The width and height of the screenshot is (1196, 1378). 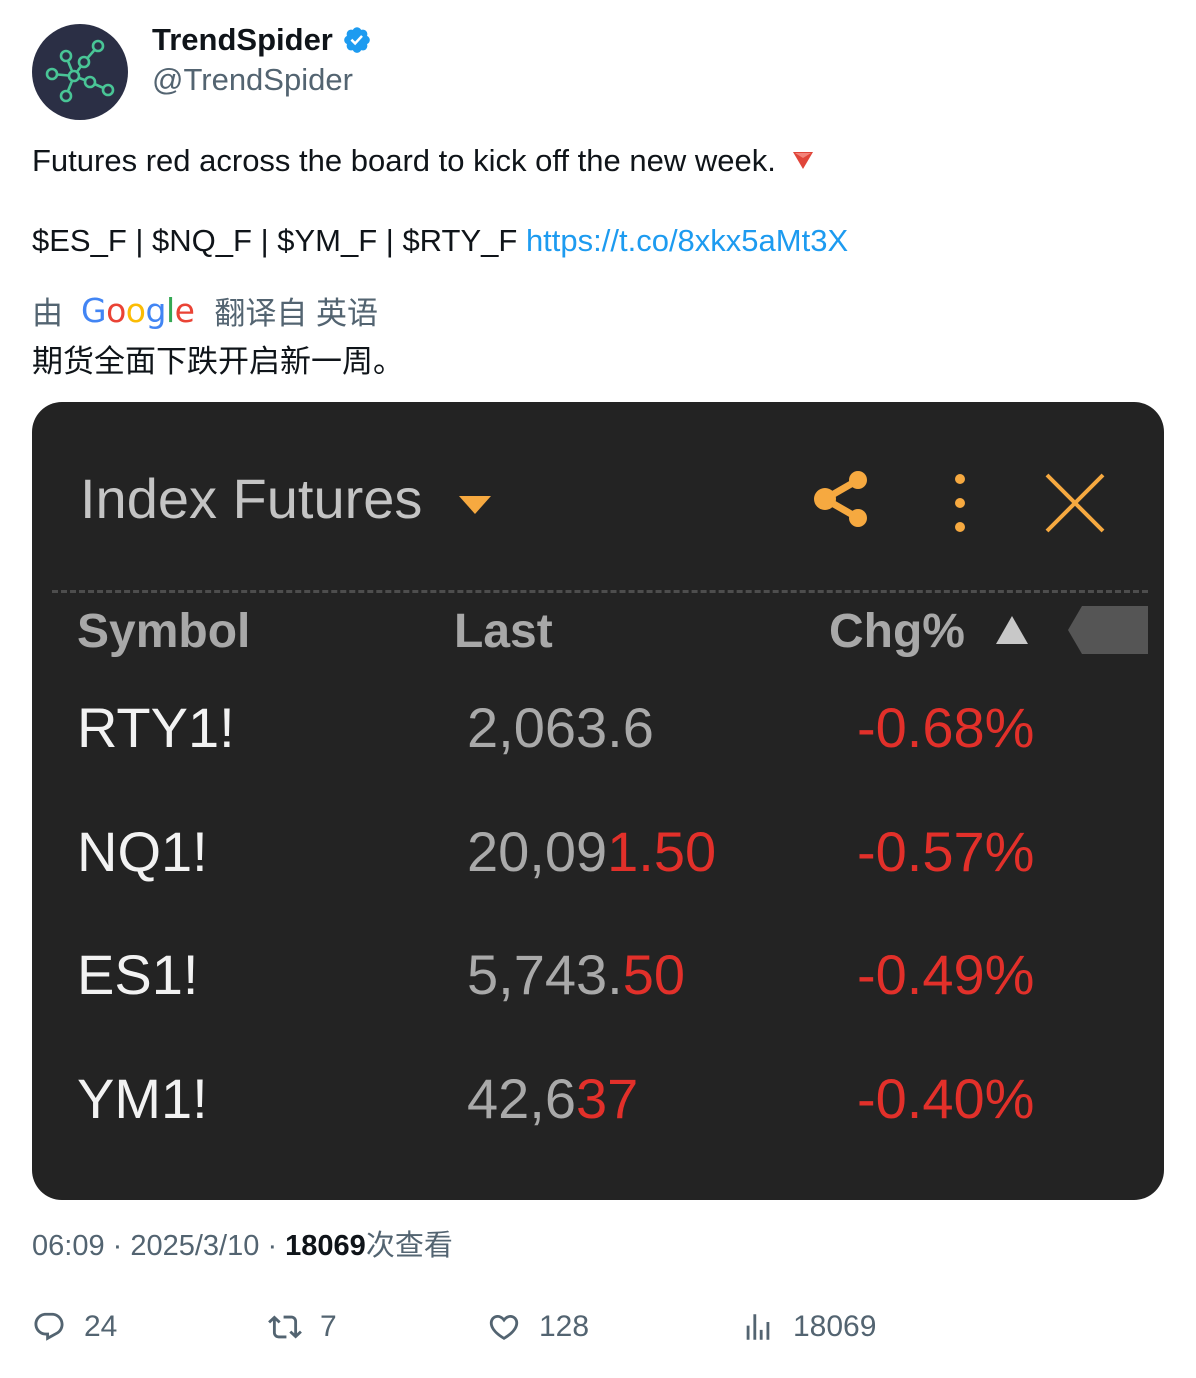 What do you see at coordinates (164, 631) in the screenshot?
I see `column-header-symbol: Symbol` at bounding box center [164, 631].